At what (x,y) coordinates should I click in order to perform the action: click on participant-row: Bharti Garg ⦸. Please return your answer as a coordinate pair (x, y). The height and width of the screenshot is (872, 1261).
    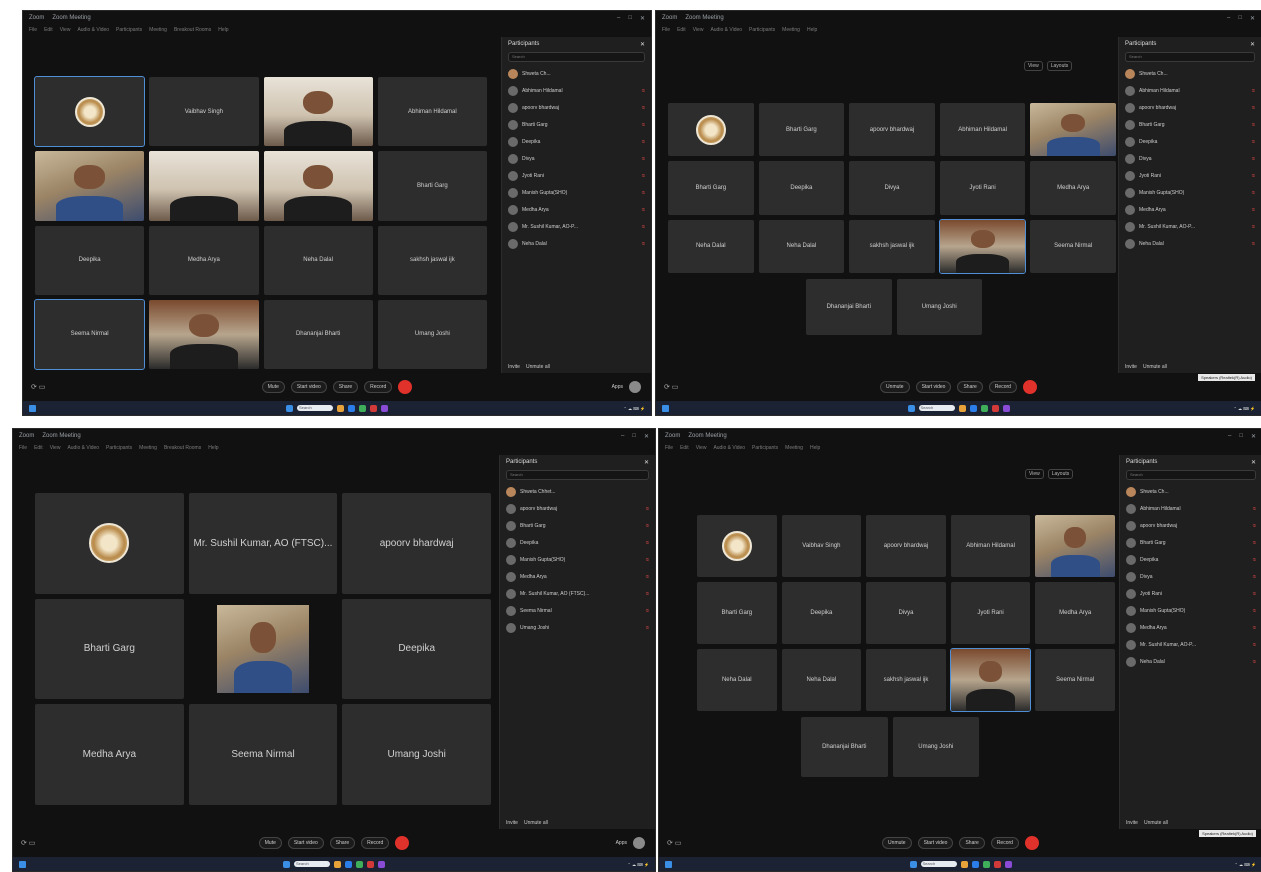
    Looking at the image, I should click on (1190, 542).